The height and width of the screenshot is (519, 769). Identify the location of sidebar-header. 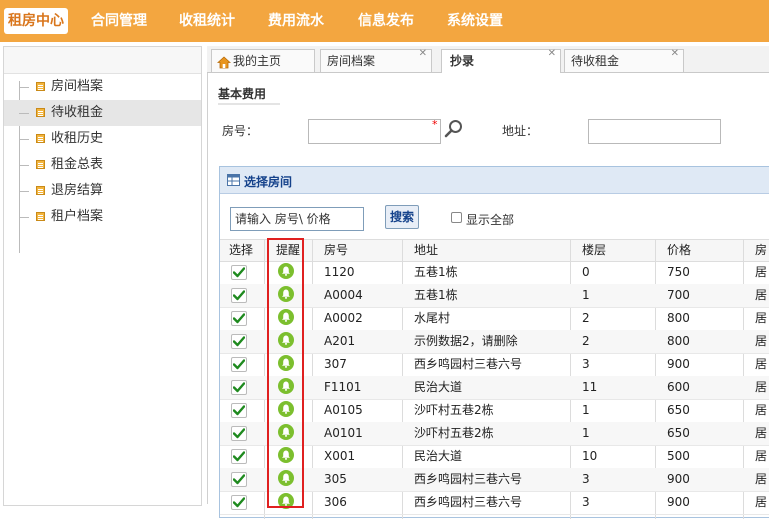
(102, 60).